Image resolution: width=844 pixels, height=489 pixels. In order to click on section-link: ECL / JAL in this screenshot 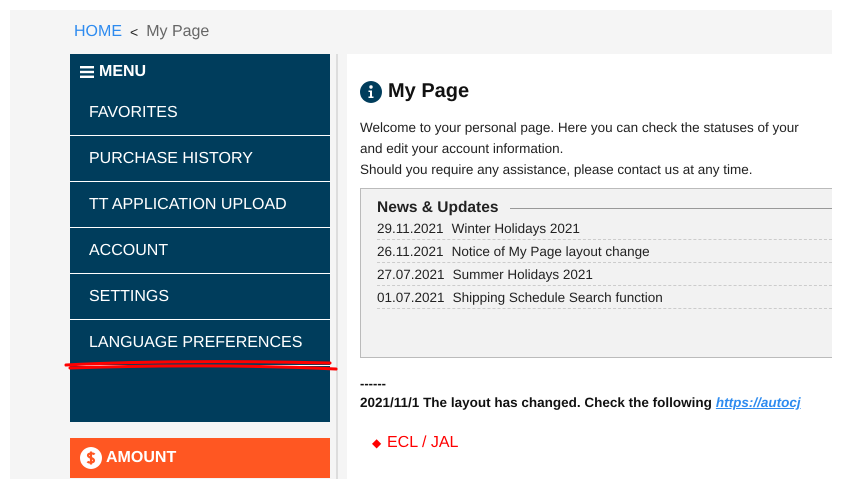, I will do `click(422, 443)`.